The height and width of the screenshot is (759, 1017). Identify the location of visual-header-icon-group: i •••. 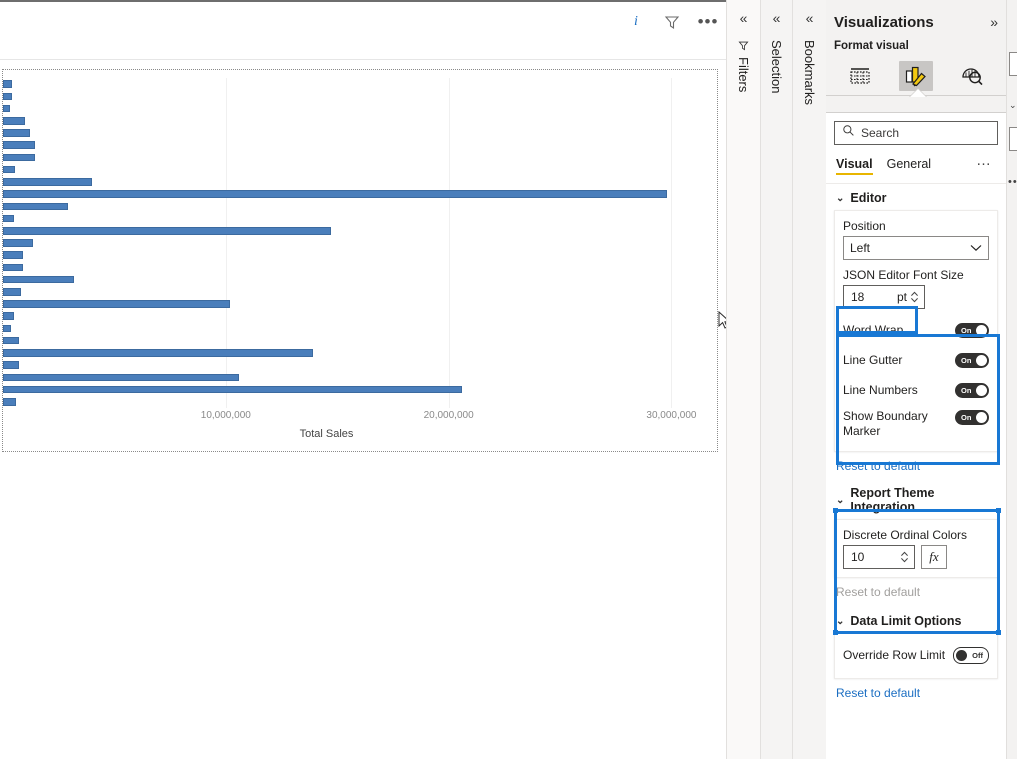
(672, 22).